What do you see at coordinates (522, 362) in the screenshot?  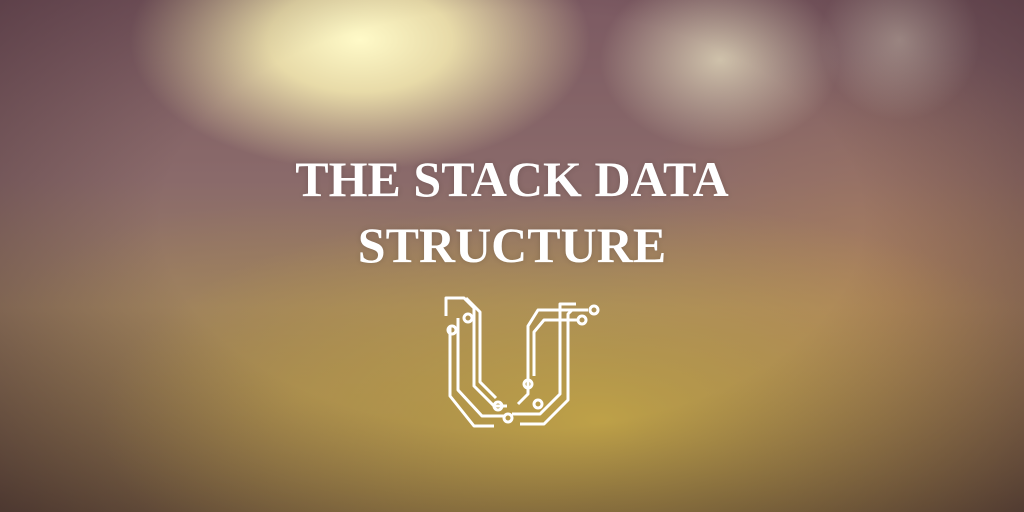 I see `circuit-u-logo-icon` at bounding box center [522, 362].